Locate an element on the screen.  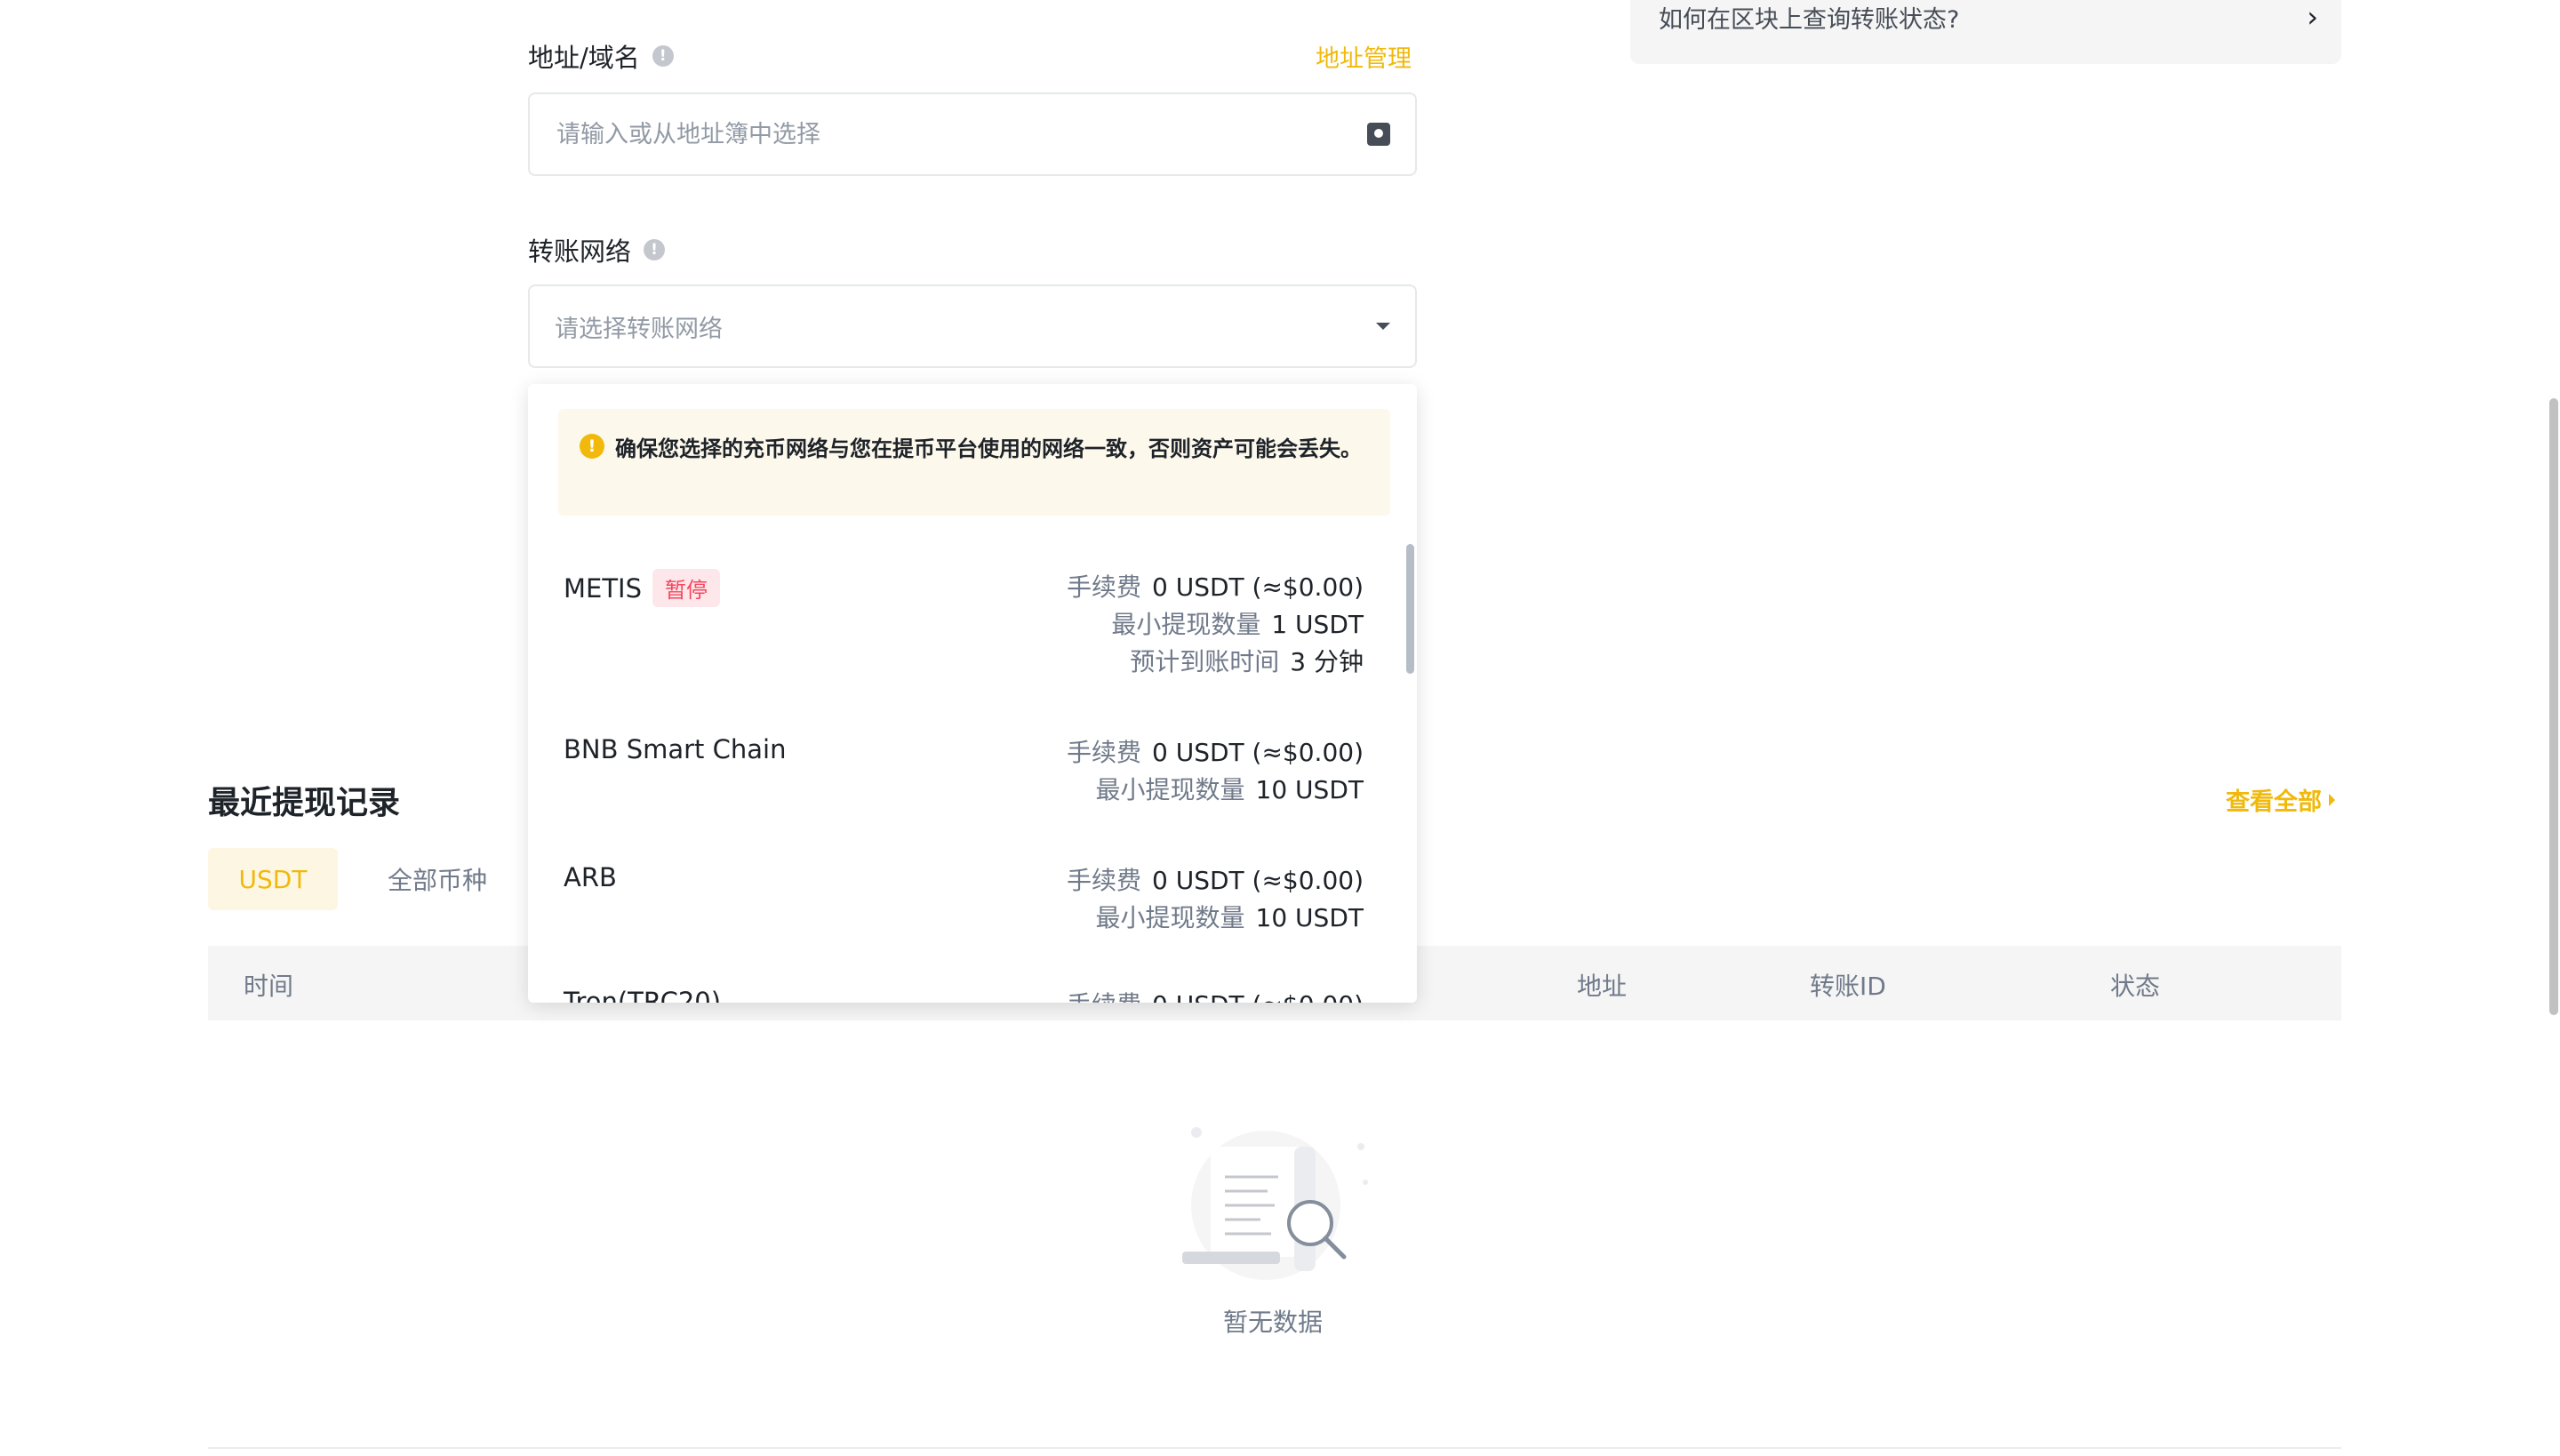
network-warning: ! 确保您选择的充币网络与您在提币平台使用的网络一致，否则资产可能会丢失。 is located at coordinates (974, 462).